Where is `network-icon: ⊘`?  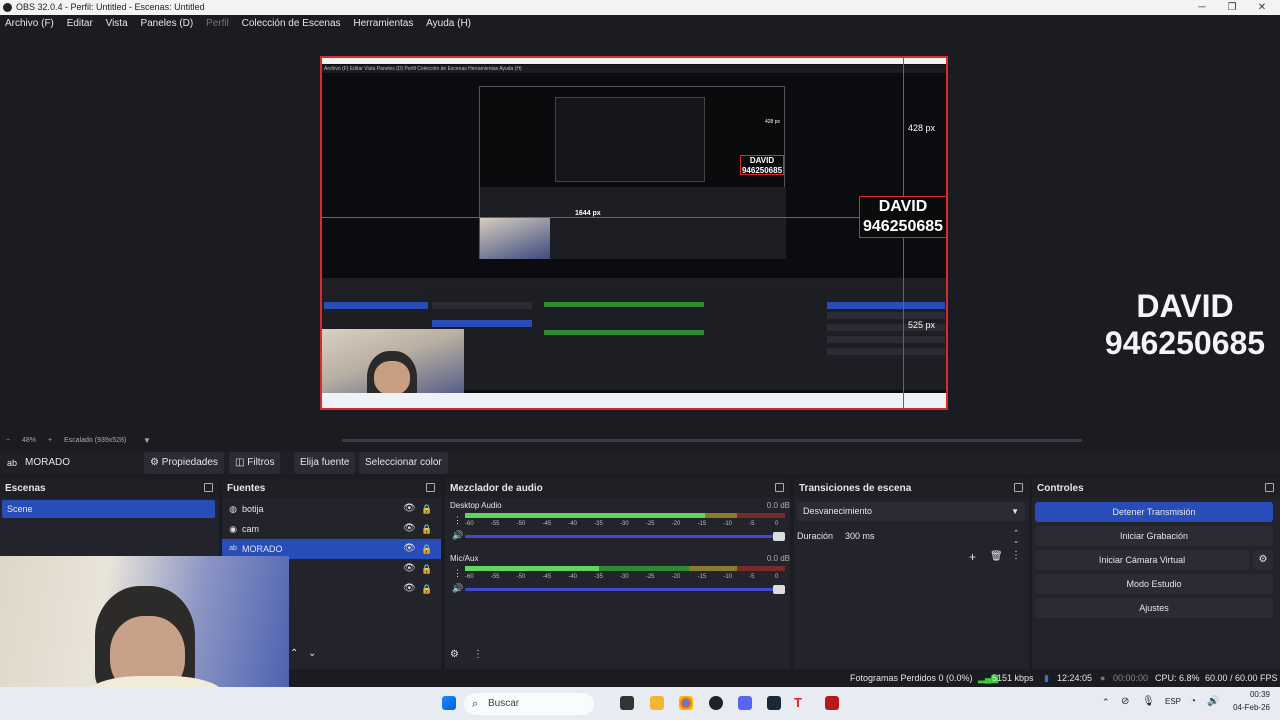 network-icon: ⊘ is located at coordinates (1125, 701).